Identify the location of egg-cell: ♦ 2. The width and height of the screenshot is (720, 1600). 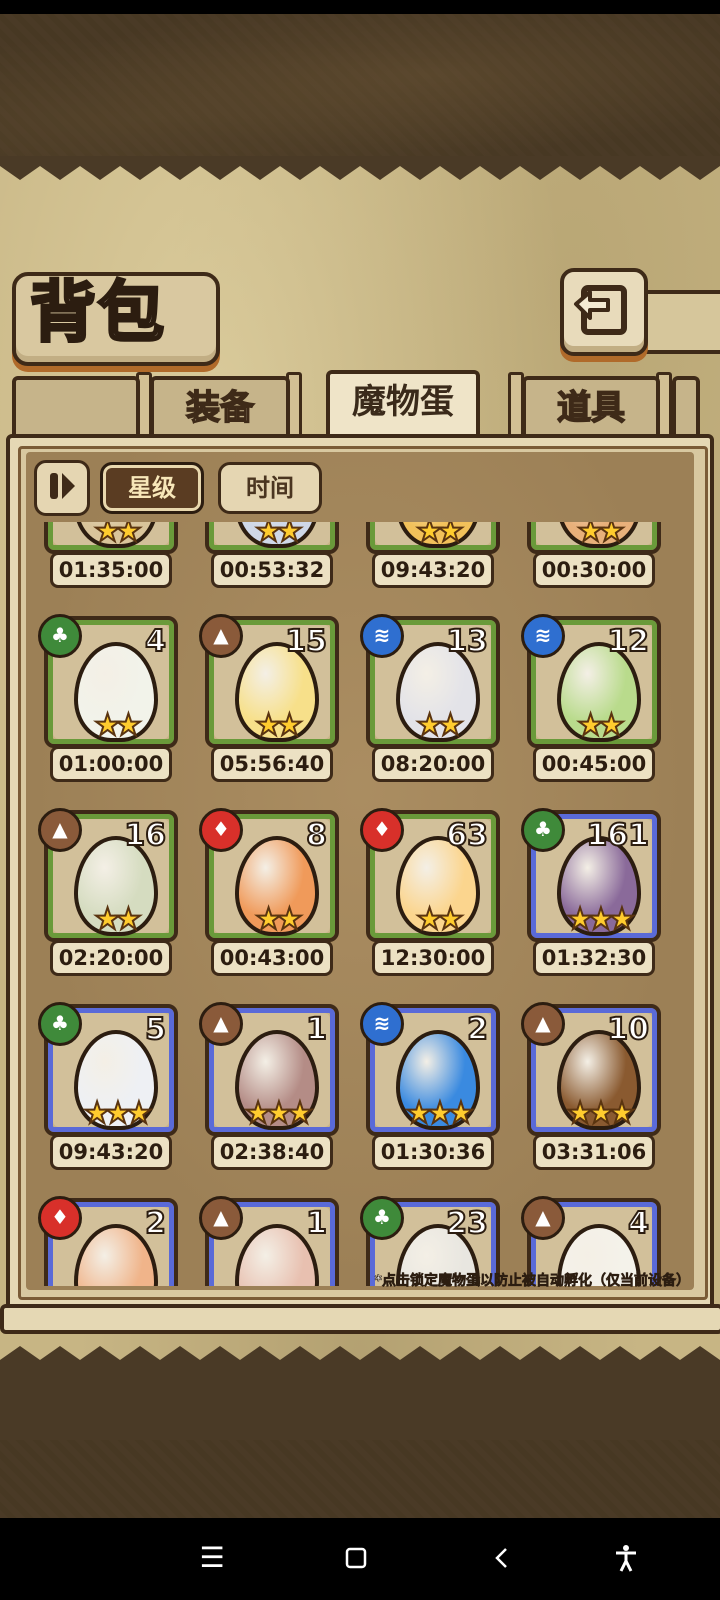
(106, 1241).